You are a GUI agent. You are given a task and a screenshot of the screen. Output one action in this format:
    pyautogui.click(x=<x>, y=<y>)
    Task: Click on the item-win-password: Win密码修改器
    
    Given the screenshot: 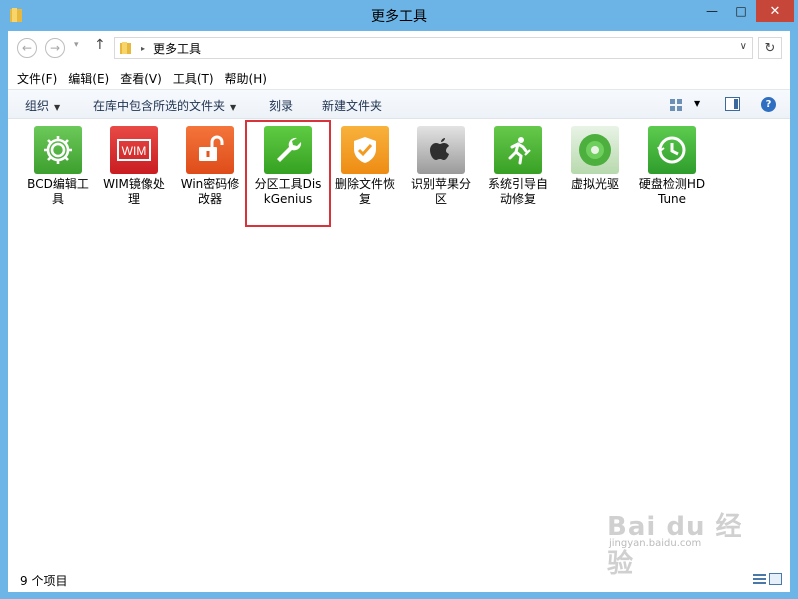 What is the action you would take?
    pyautogui.click(x=210, y=166)
    